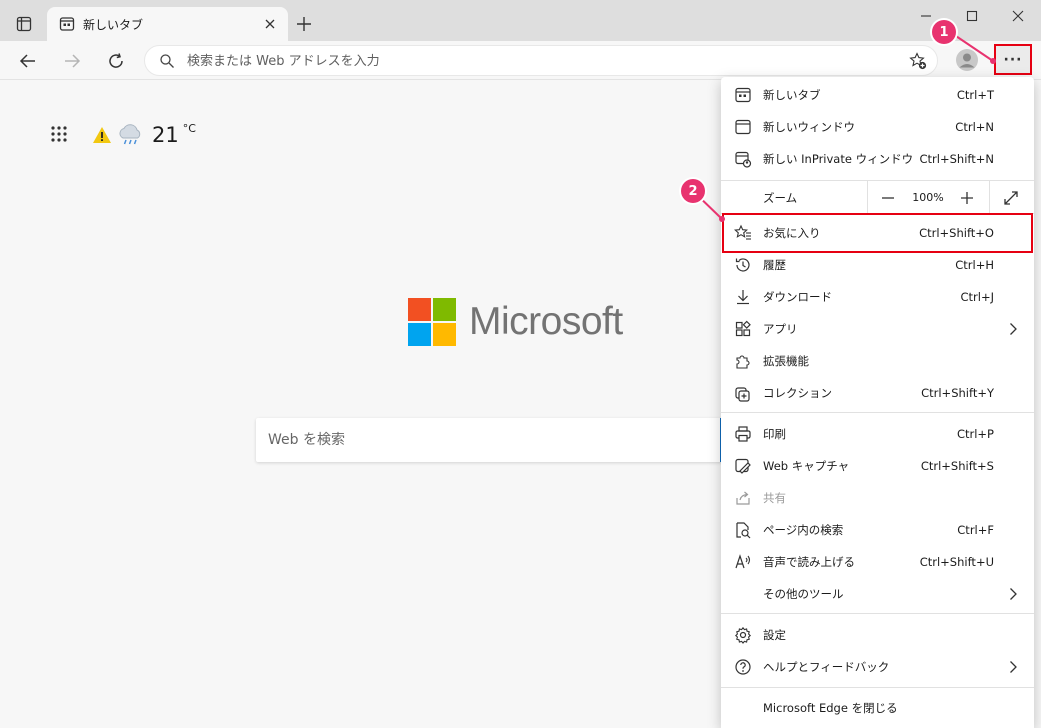 The image size is (1041, 728). What do you see at coordinates (877, 95) in the screenshot?
I see `menu-item-new-tab: 新しいタブ Ctrl+T` at bounding box center [877, 95].